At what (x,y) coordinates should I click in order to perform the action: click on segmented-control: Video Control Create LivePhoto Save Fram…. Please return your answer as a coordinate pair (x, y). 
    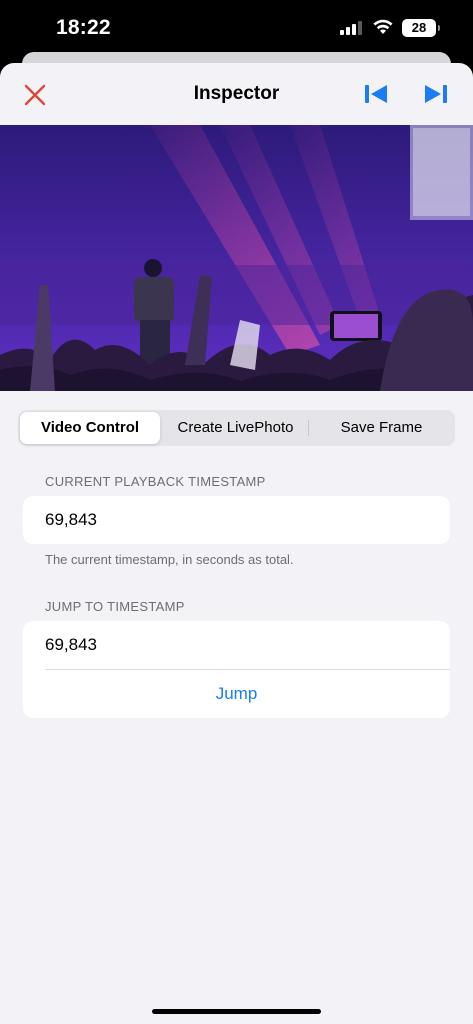
    Looking at the image, I should click on (236, 428).